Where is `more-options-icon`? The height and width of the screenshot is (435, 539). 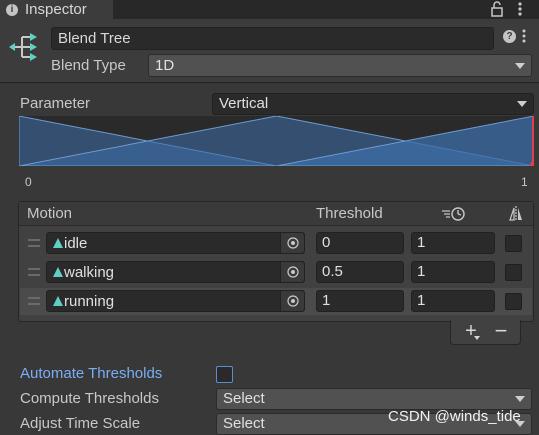 more-options-icon is located at coordinates (520, 9).